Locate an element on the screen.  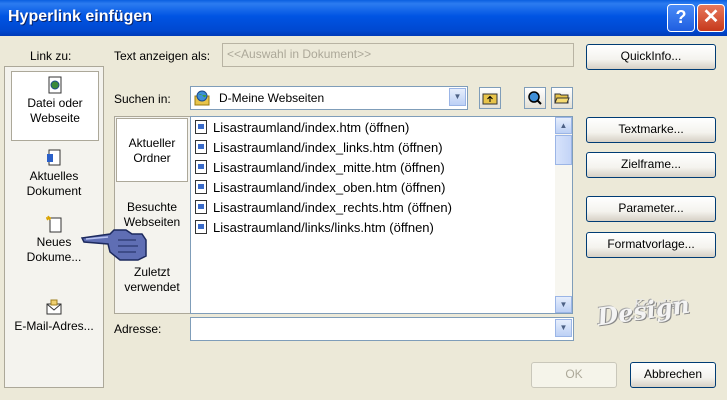
list-item: Lisastraumland/links/links.htm (öffnen) is located at coordinates (314, 228).